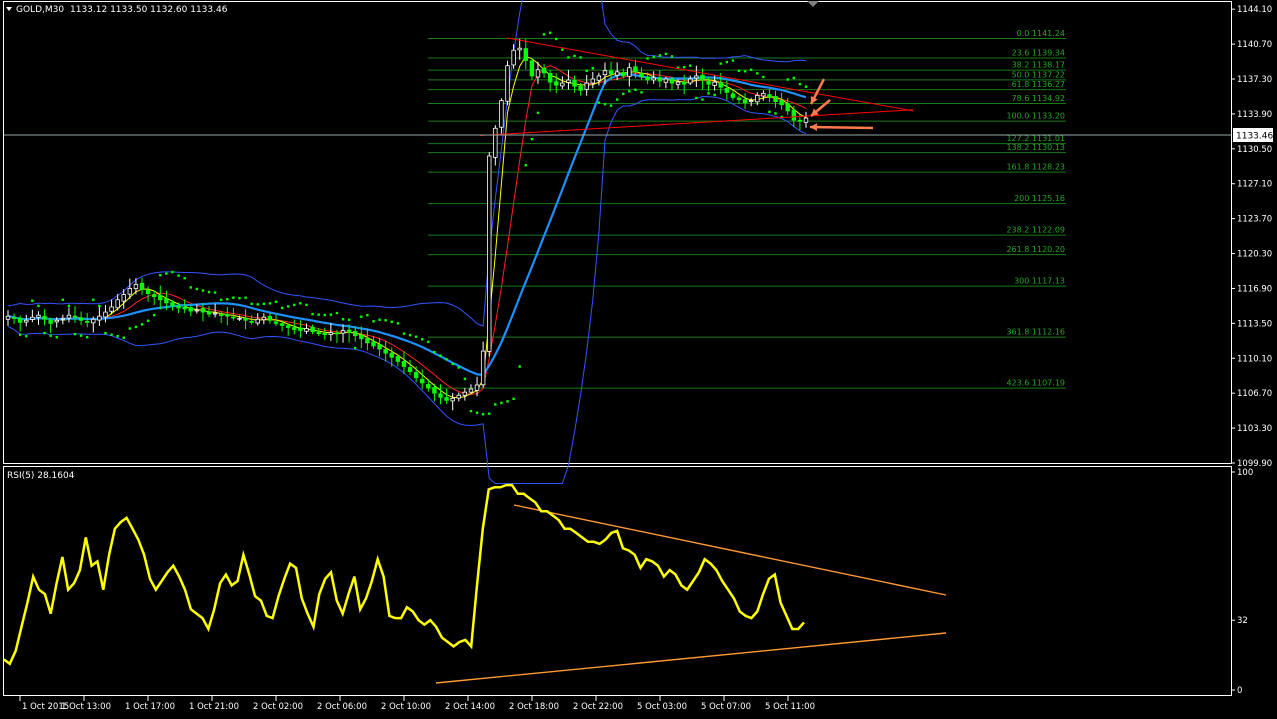 The height and width of the screenshot is (719, 1277). Describe the element at coordinates (1038, 65) in the screenshot. I see `fib-level-label: 38.2 1138.17` at that location.